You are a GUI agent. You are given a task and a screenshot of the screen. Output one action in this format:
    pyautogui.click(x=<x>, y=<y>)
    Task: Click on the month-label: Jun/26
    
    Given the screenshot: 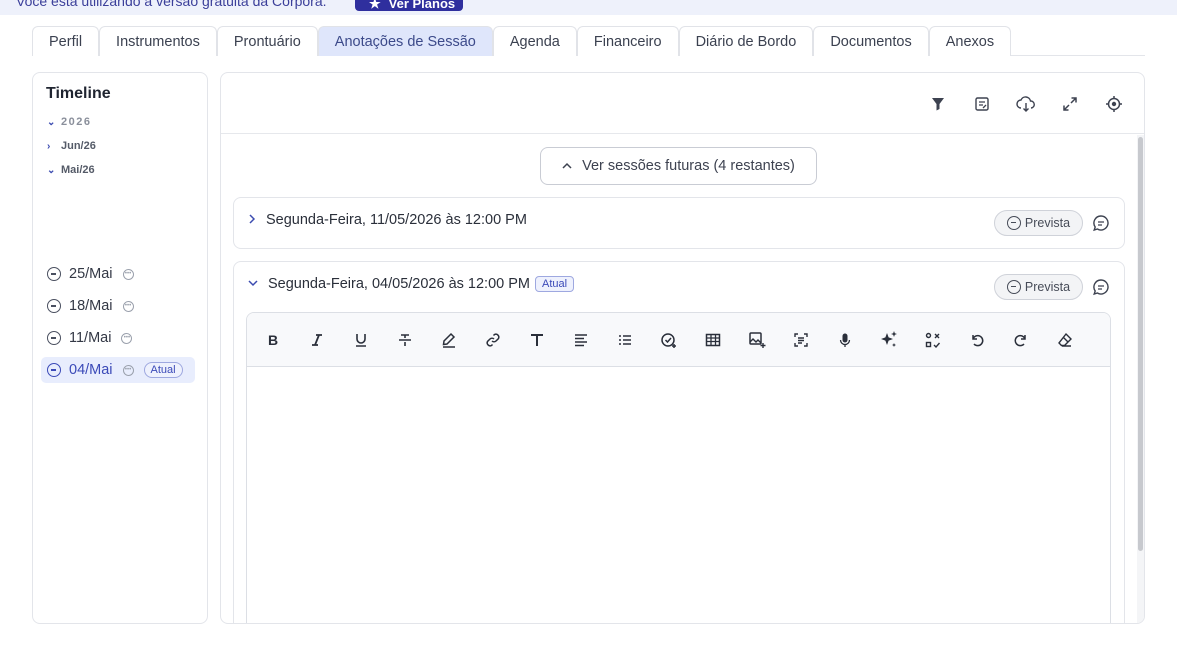 What is the action you would take?
    pyautogui.click(x=78, y=146)
    